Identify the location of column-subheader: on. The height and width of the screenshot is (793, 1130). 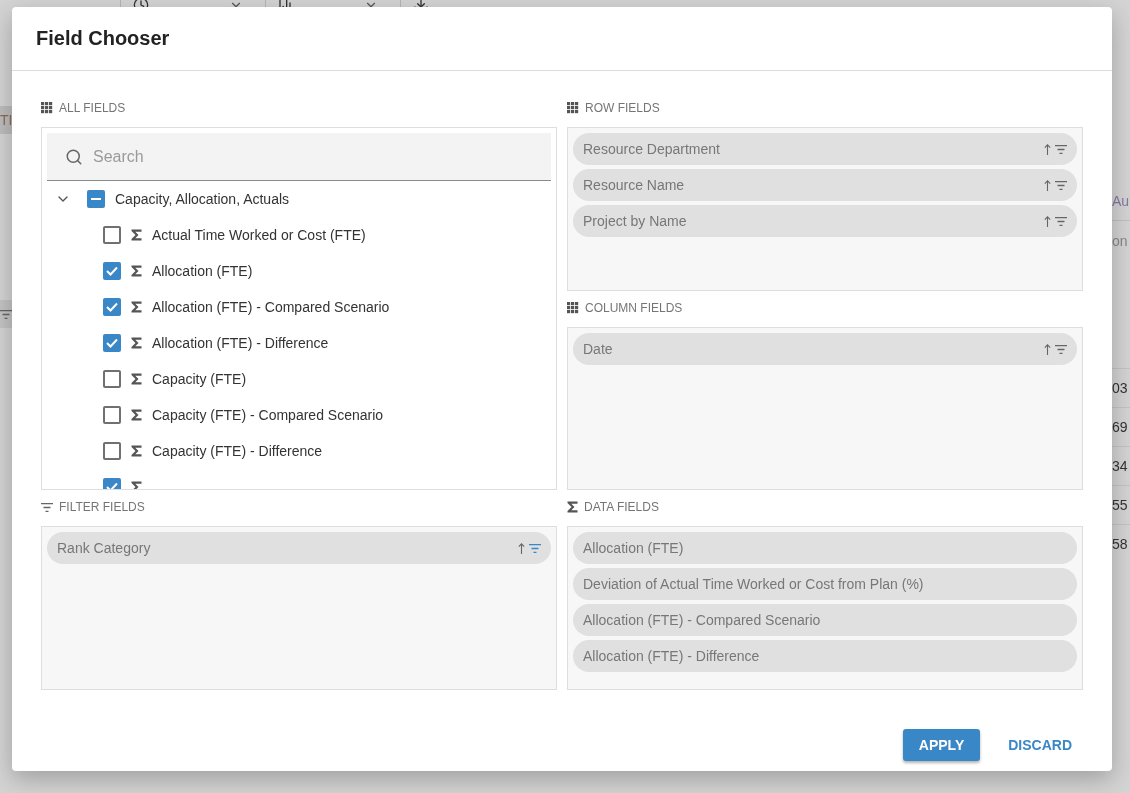
(1120, 241).